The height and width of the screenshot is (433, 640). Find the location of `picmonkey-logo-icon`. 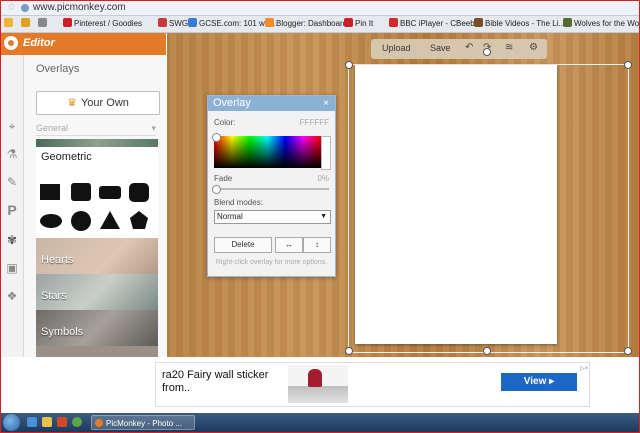

picmonkey-logo-icon is located at coordinates (11, 43).